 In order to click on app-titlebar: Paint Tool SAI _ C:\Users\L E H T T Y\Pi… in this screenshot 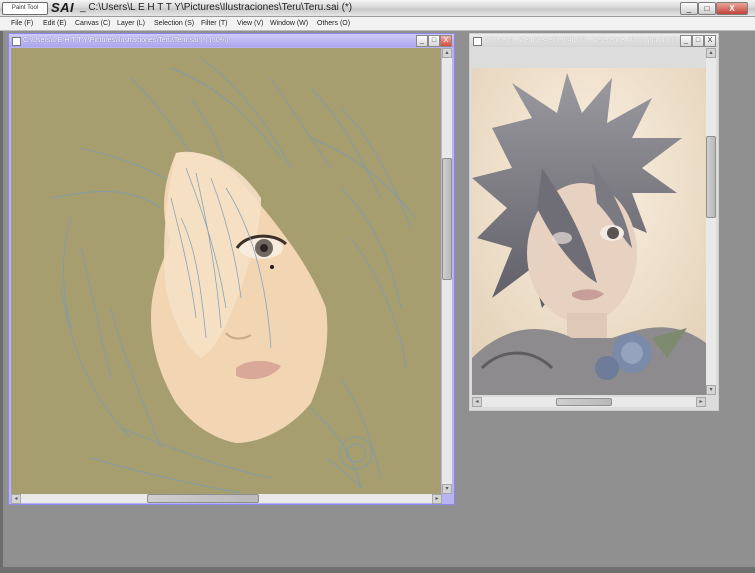, I will do `click(377, 8)`.